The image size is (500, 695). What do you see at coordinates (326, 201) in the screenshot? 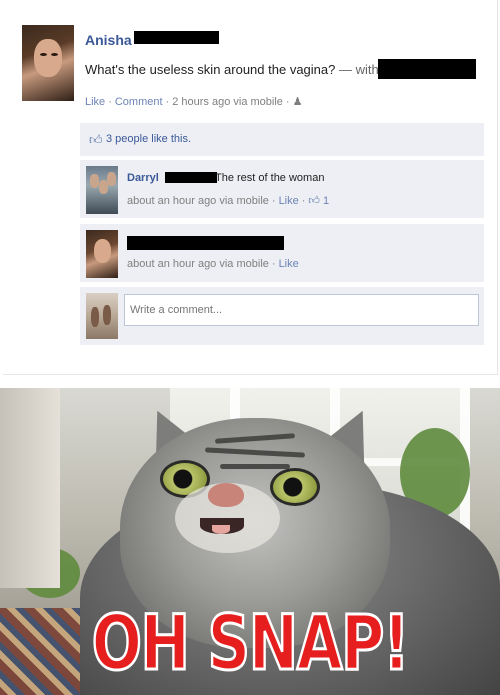
I see `comment-like-count: 1` at bounding box center [326, 201].